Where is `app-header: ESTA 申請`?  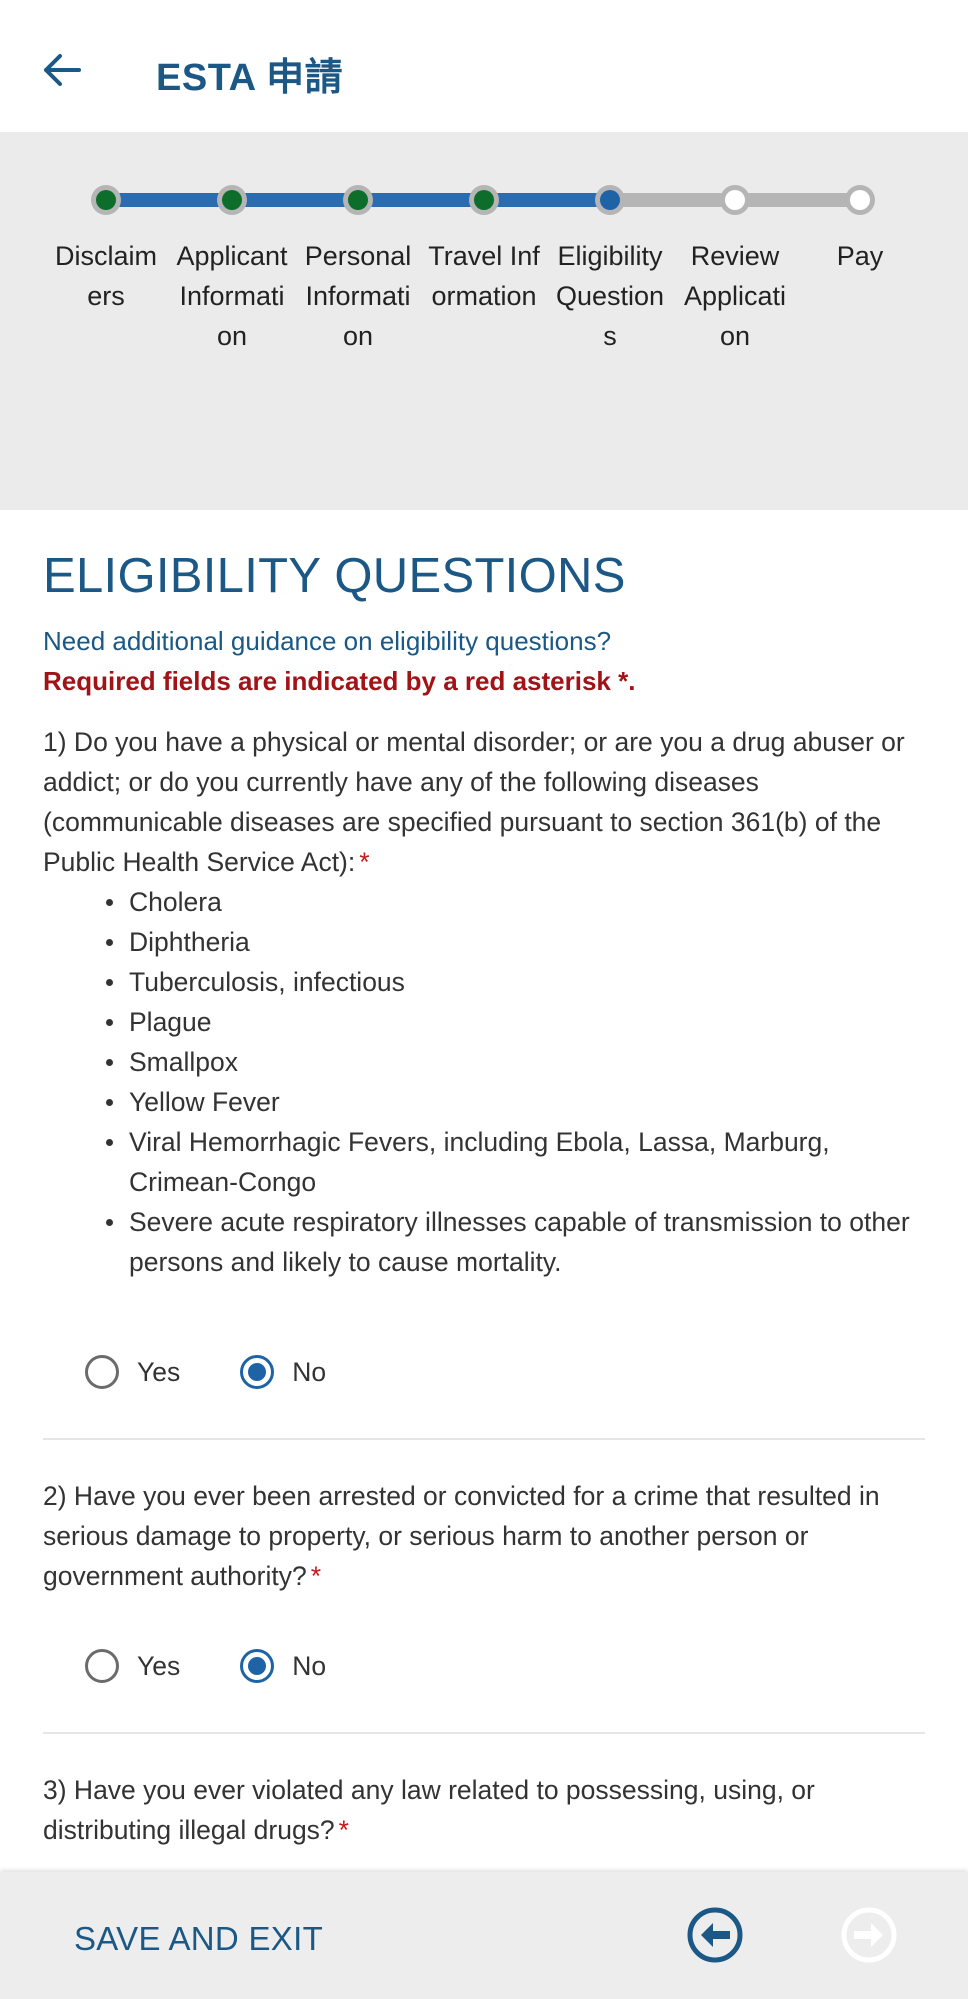 app-header: ESTA 申請 is located at coordinates (484, 66).